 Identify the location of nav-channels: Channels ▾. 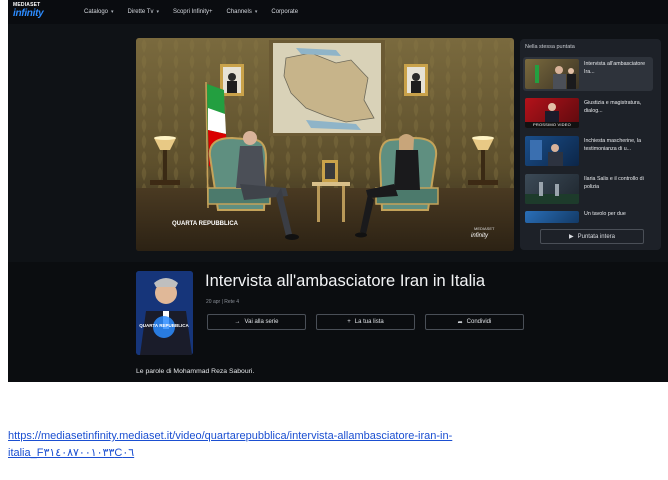
(242, 12).